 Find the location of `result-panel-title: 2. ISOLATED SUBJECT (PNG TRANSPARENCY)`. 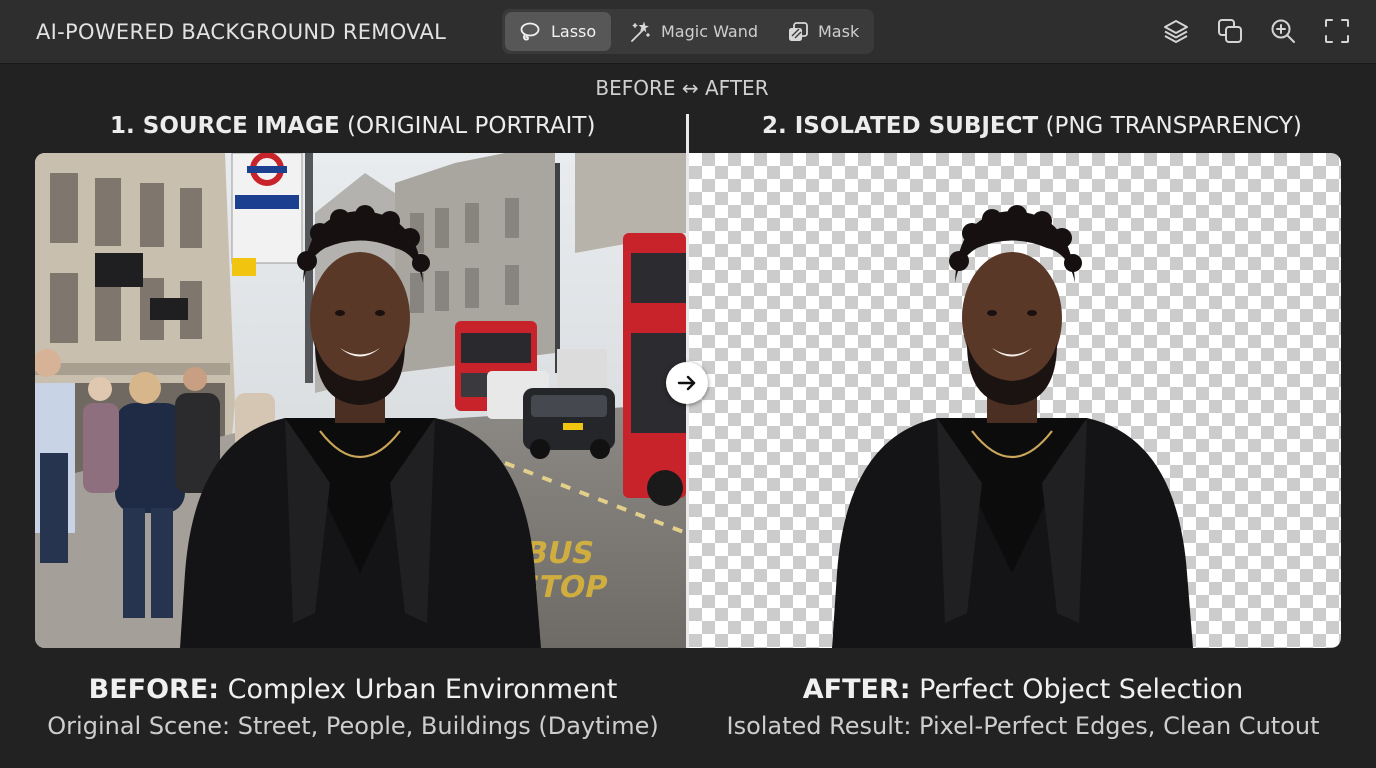

result-panel-title: 2. ISOLATED SUBJECT (PNG TRANSPARENCY) is located at coordinates (1032, 126).